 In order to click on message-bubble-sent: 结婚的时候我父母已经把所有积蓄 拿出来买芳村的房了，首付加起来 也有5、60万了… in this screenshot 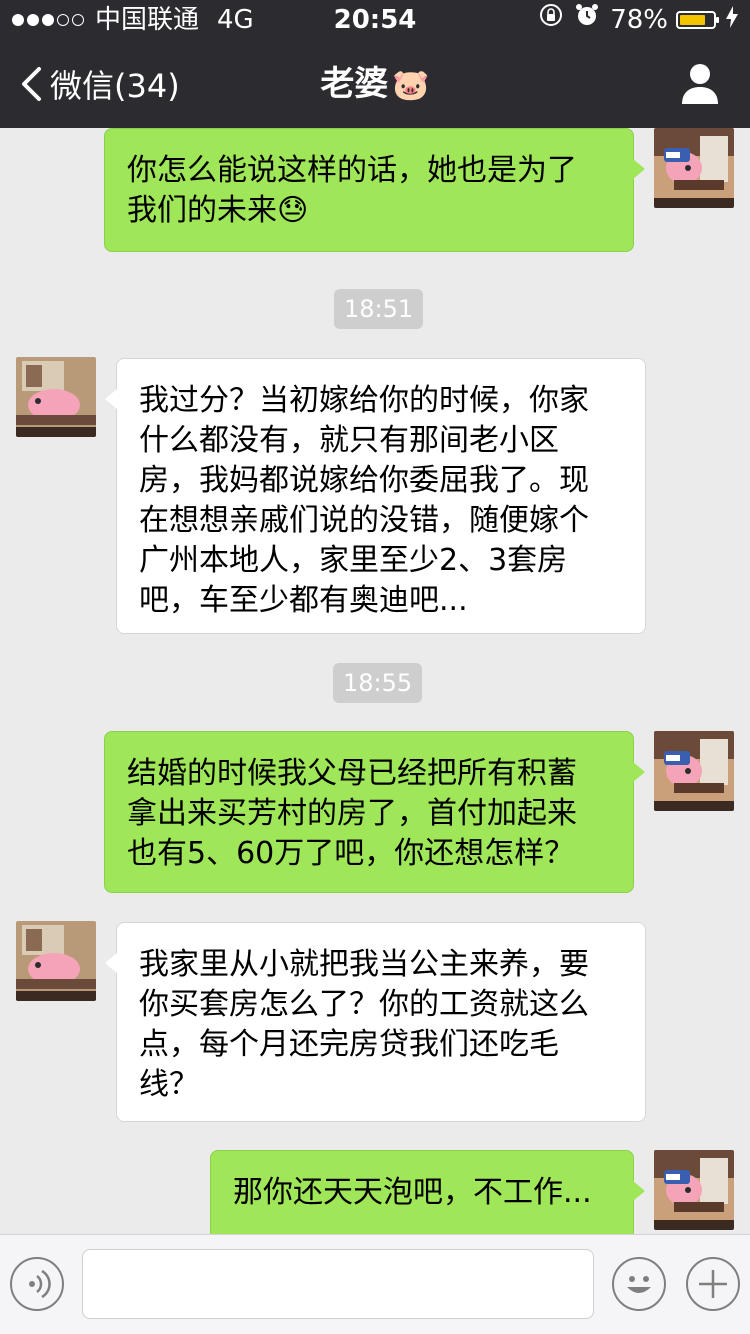, I will do `click(374, 812)`.